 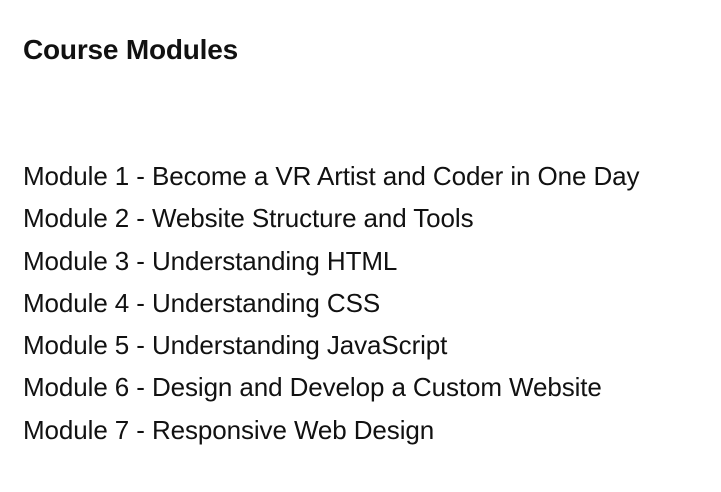 What do you see at coordinates (202, 302) in the screenshot?
I see `module-item-4: Module 4 - Understanding CSS` at bounding box center [202, 302].